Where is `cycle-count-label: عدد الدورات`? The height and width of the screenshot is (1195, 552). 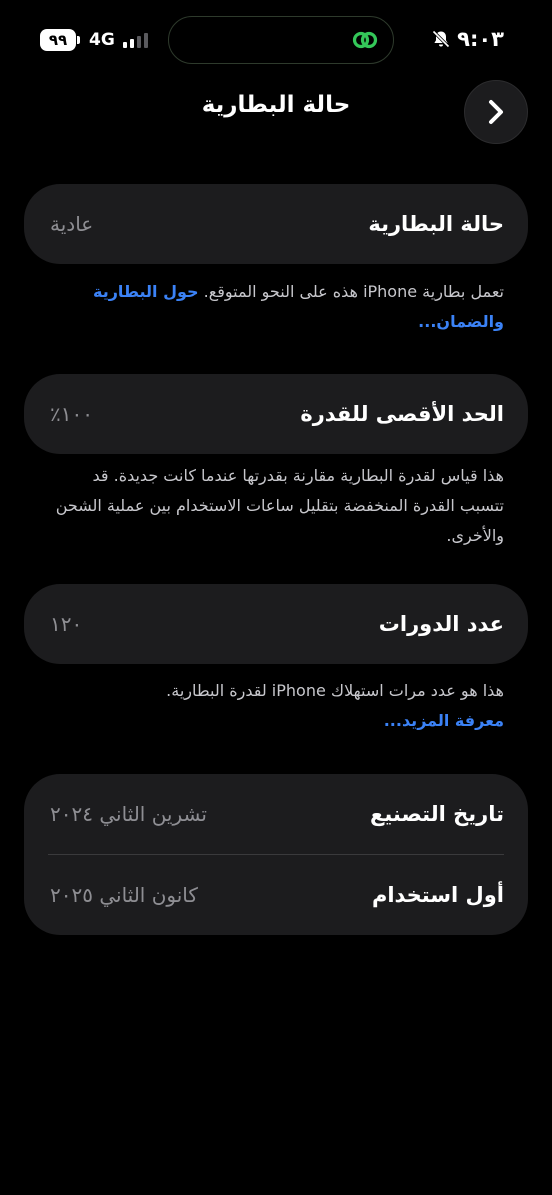
cycle-count-label: عدد الدورات is located at coordinates (441, 624).